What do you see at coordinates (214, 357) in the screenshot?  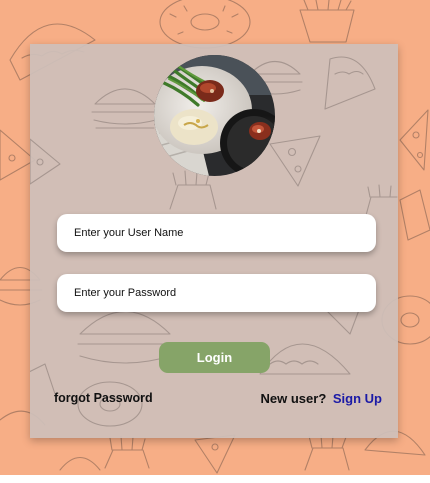 I see `login-button: Login` at bounding box center [214, 357].